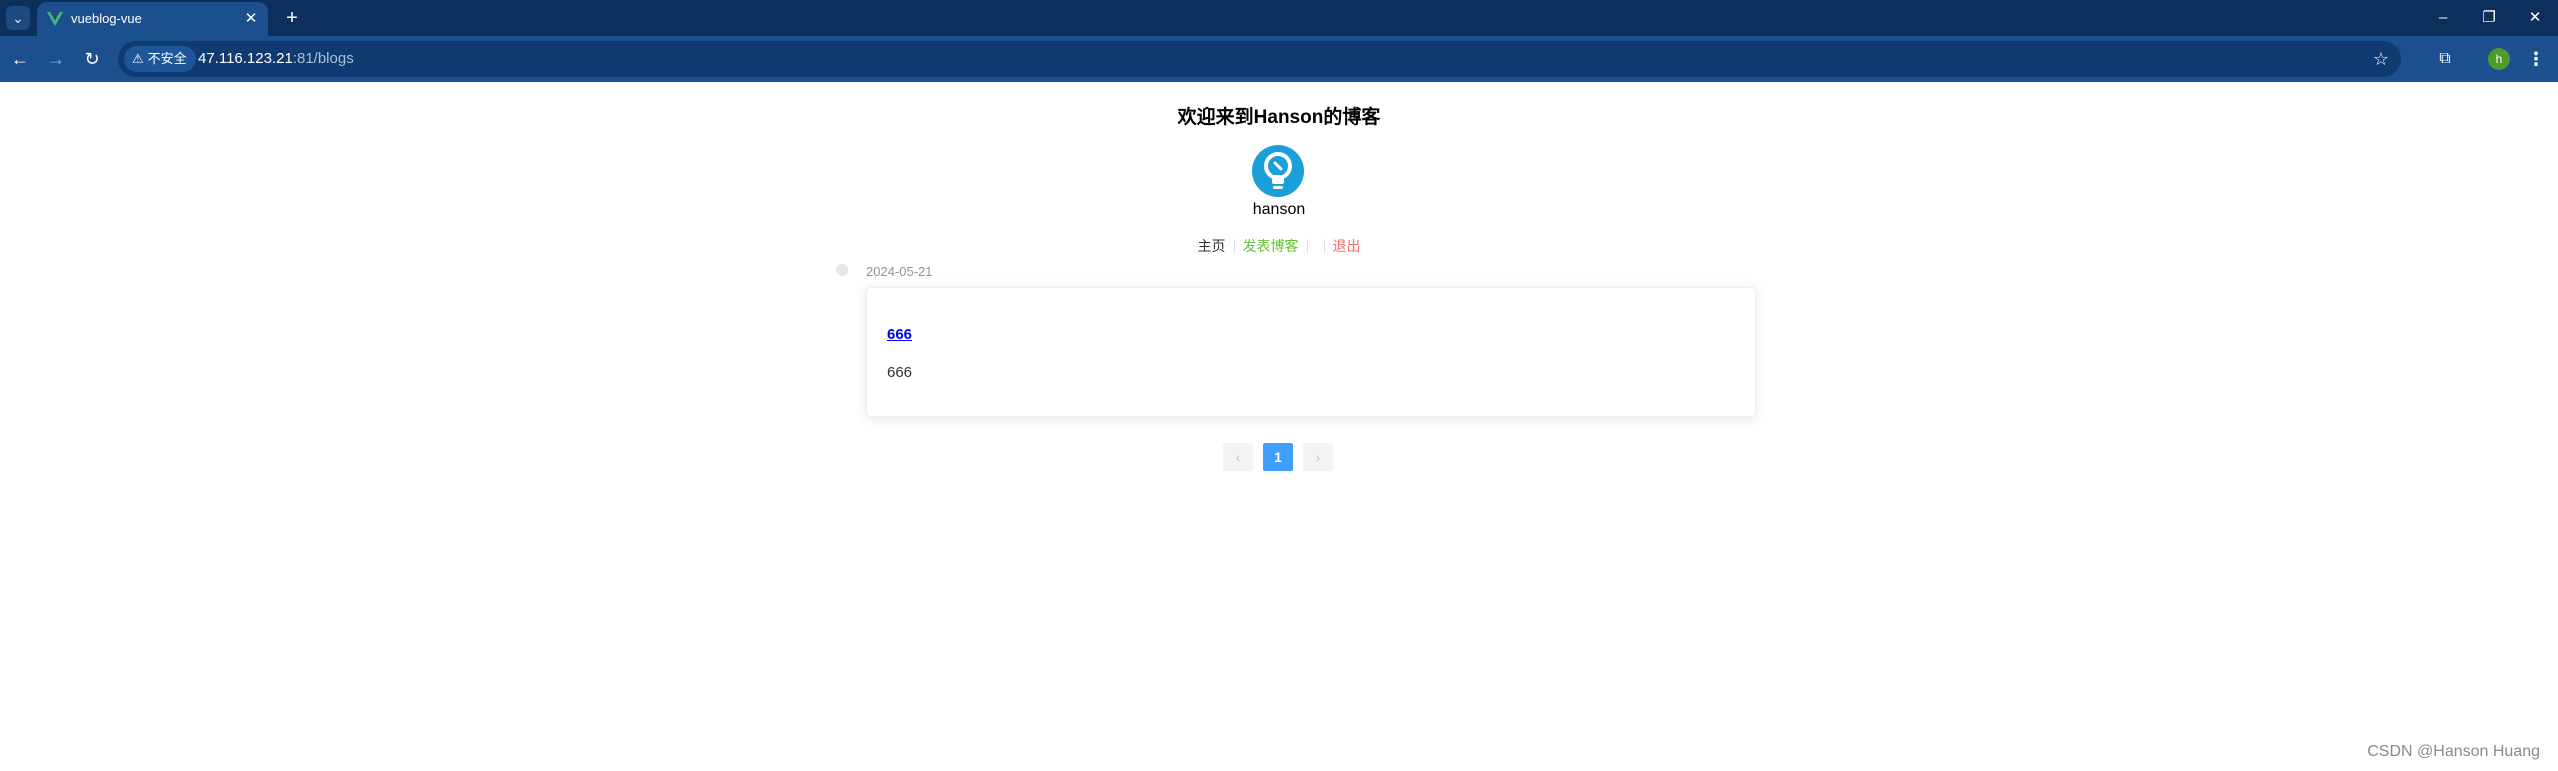 The image size is (2558, 771). What do you see at coordinates (323, 58) in the screenshot?
I see `url-path: :81/blogs` at bounding box center [323, 58].